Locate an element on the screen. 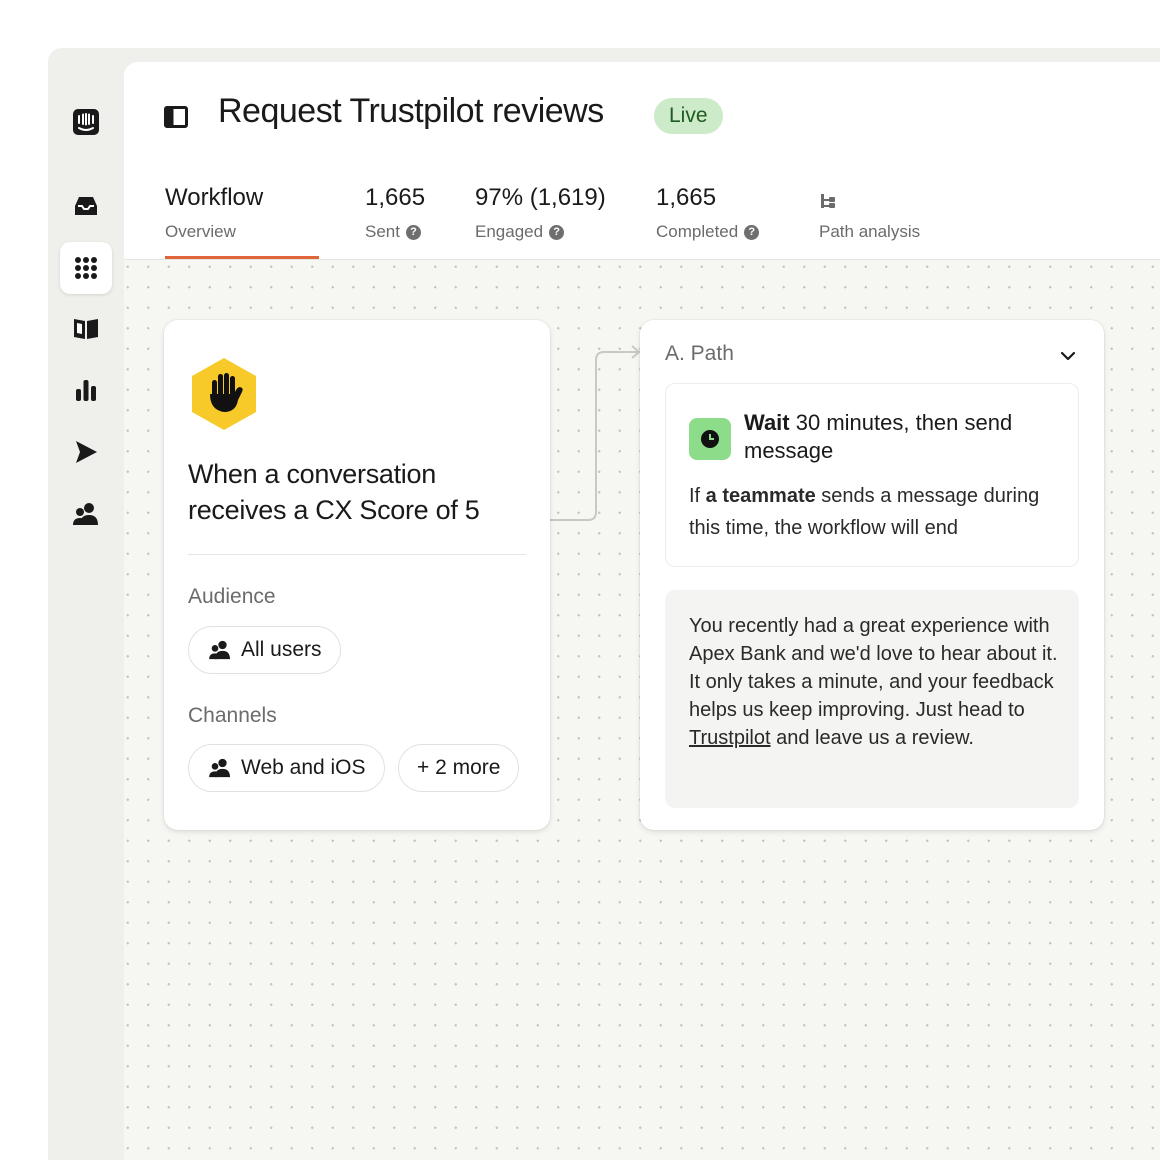 This screenshot has width=1160, height=1160. audience-chip: All users is located at coordinates (264, 650).